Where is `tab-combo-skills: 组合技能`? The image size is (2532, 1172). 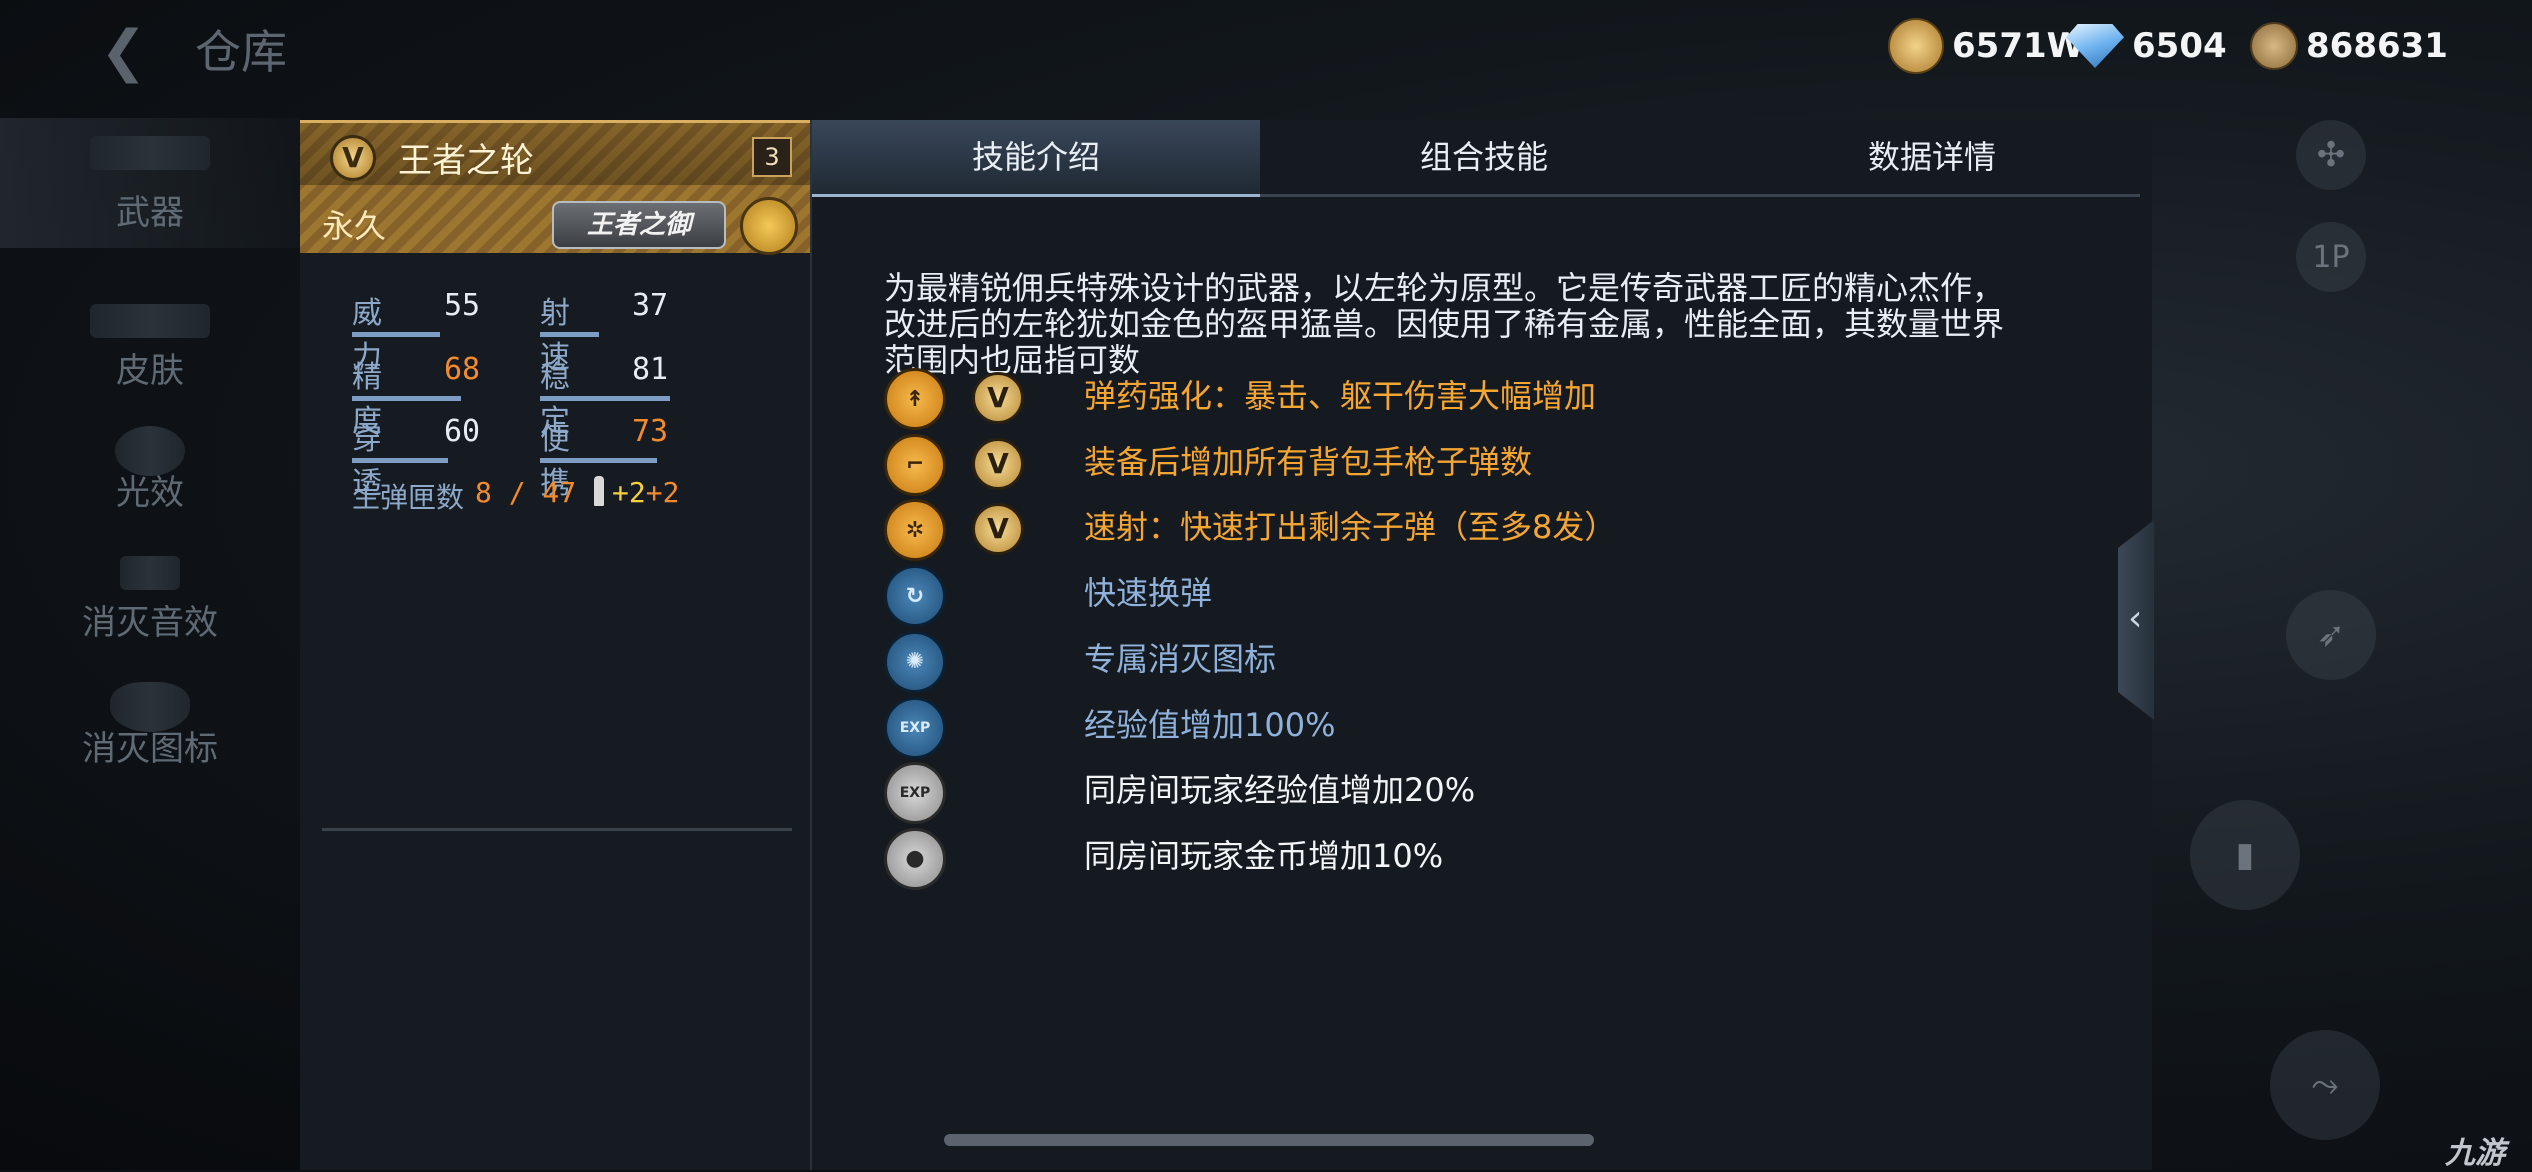
tab-combo-skills: 组合技能 is located at coordinates (1484, 157).